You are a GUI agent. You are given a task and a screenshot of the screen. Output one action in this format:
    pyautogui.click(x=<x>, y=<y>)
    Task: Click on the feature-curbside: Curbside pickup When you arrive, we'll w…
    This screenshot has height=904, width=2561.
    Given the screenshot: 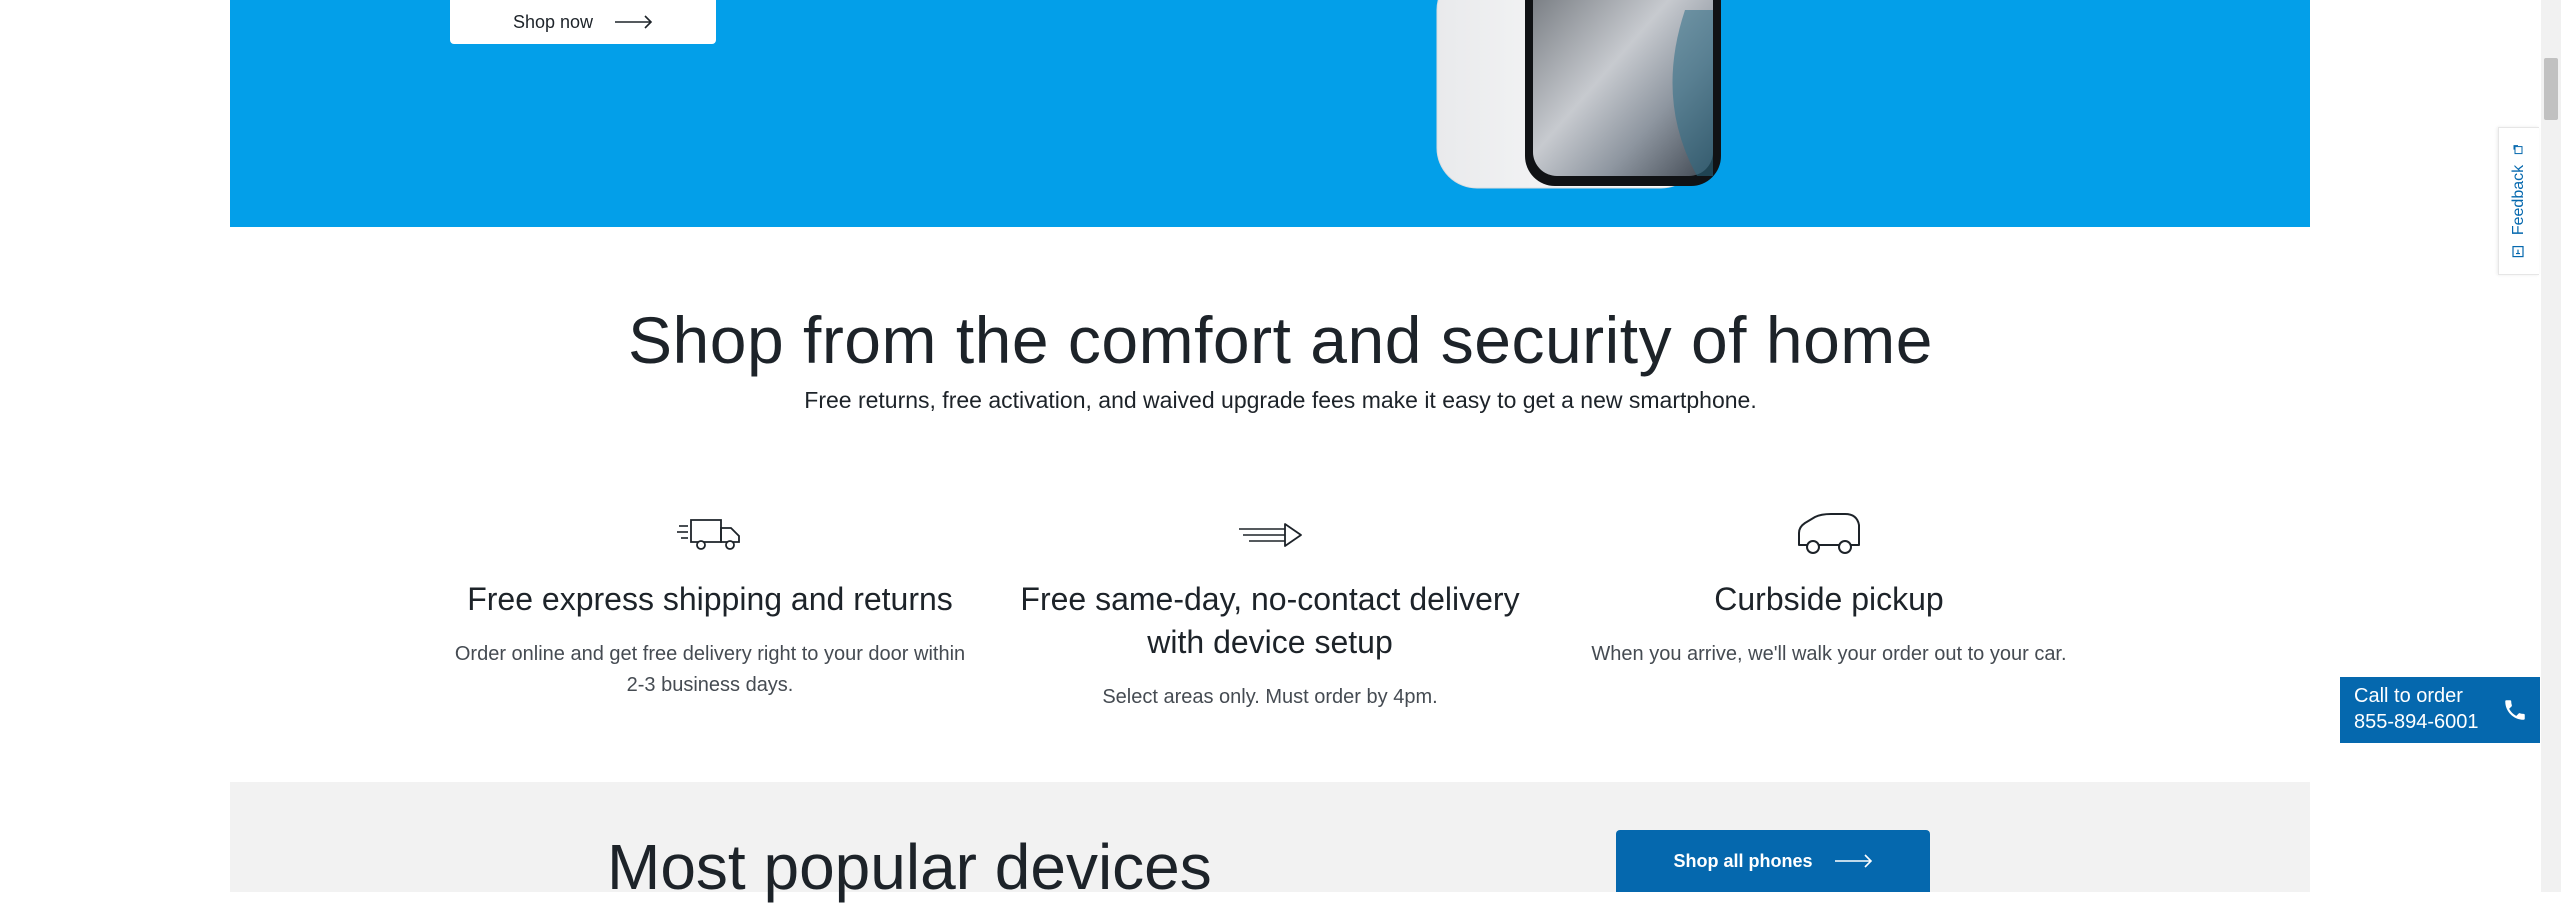 What is the action you would take?
    pyautogui.click(x=1829, y=590)
    